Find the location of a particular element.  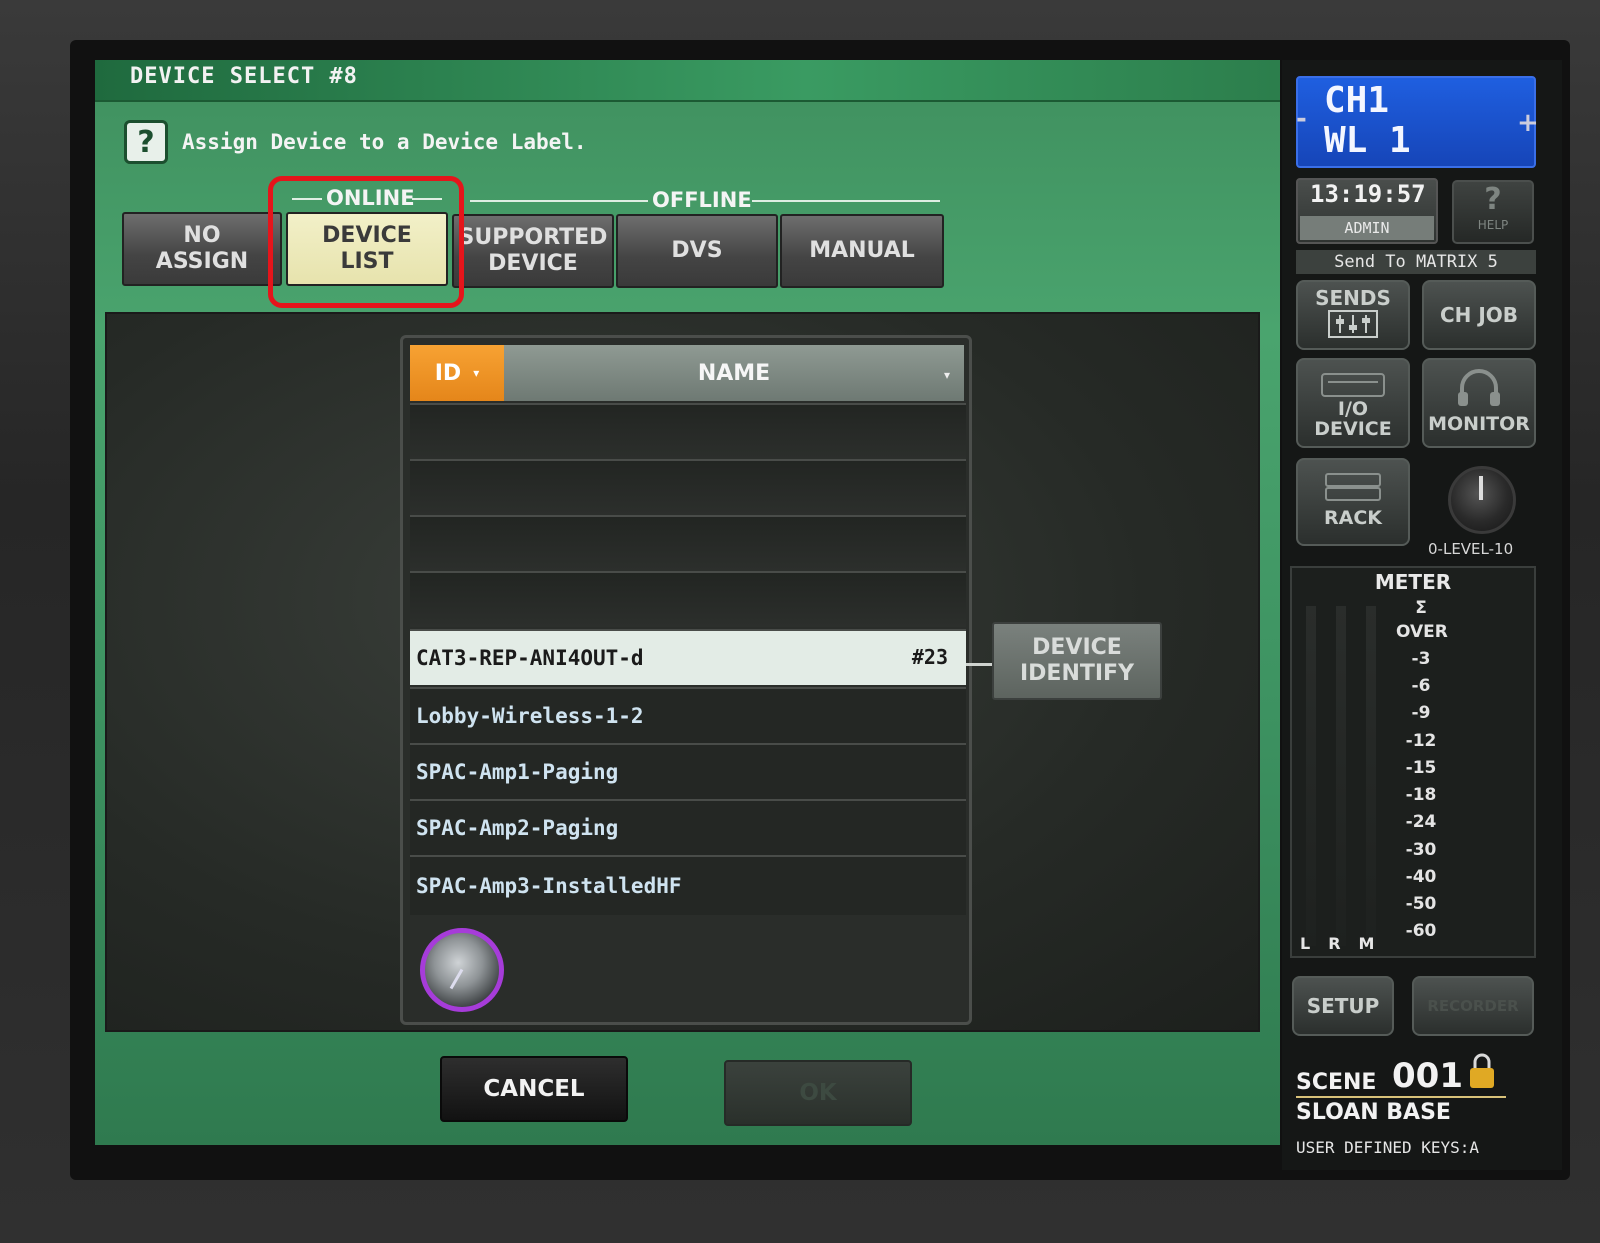

monitor-label: MONITOR is located at coordinates (1479, 424).